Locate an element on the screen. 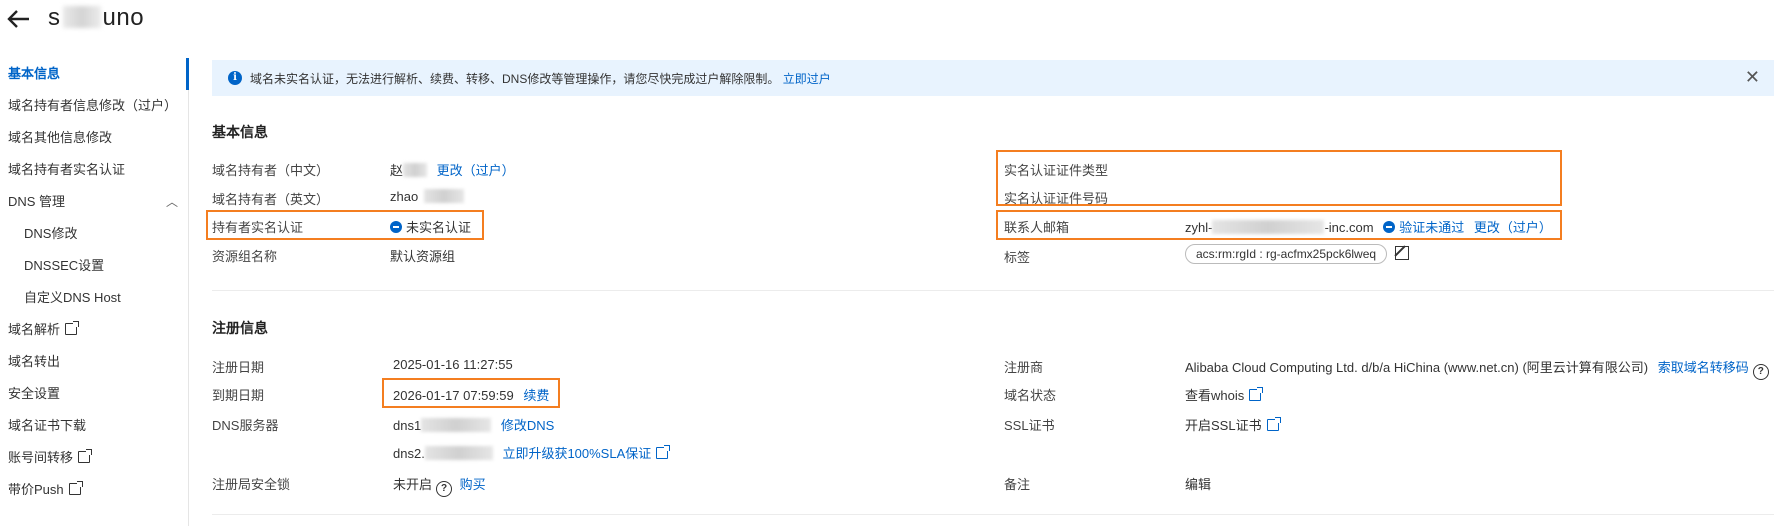  lock-label: 注册局安全锁 is located at coordinates (251, 484).